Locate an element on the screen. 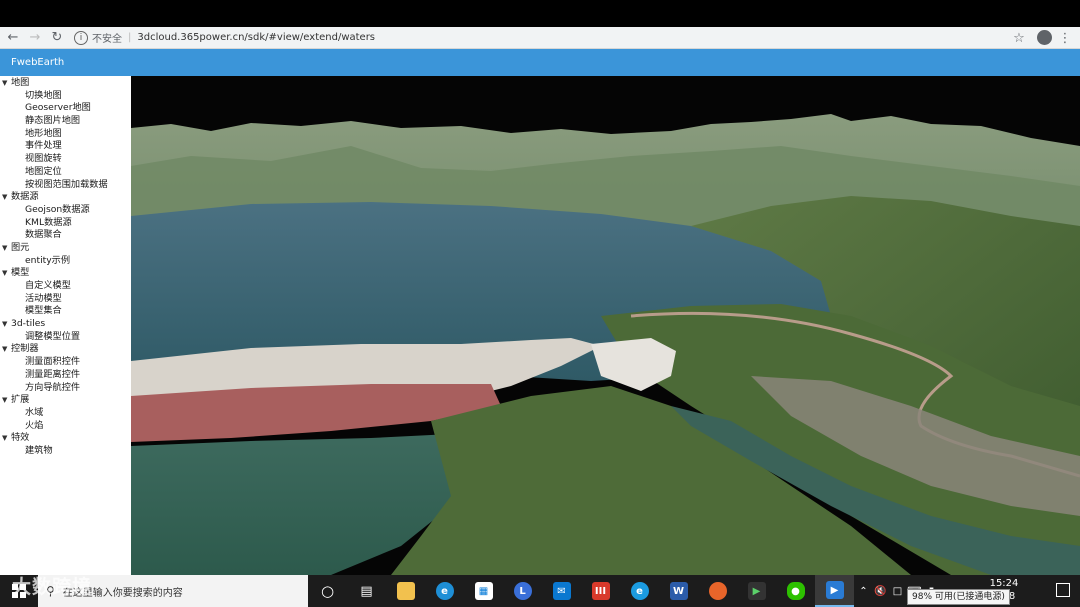  tree-item: Geoserver地图 is located at coordinates (65, 108).